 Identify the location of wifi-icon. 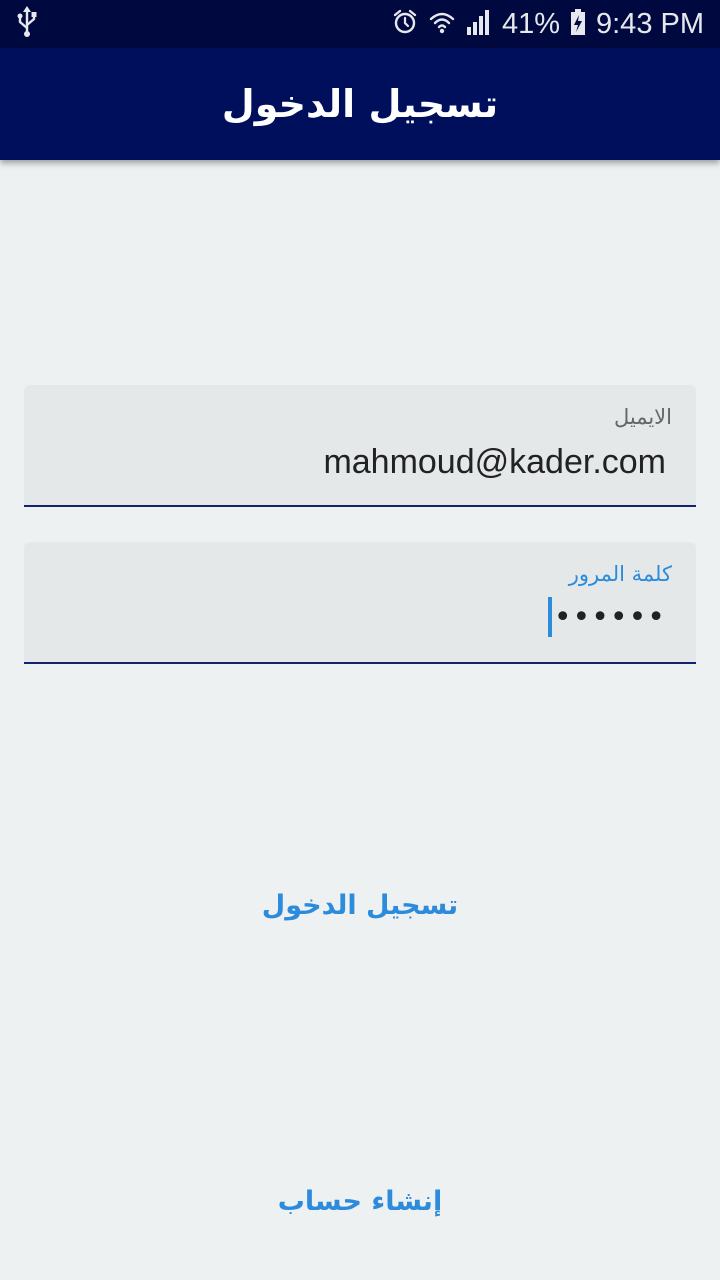
(442, 24).